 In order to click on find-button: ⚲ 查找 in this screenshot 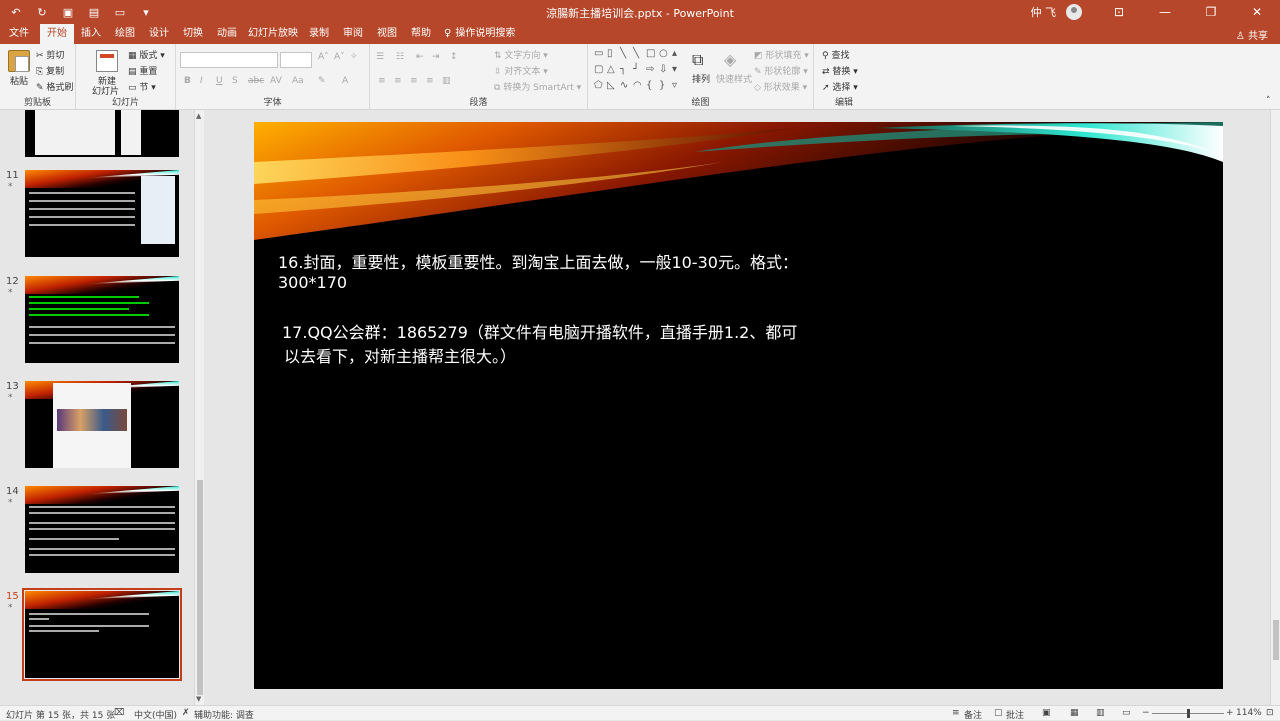, I will do `click(835, 54)`.